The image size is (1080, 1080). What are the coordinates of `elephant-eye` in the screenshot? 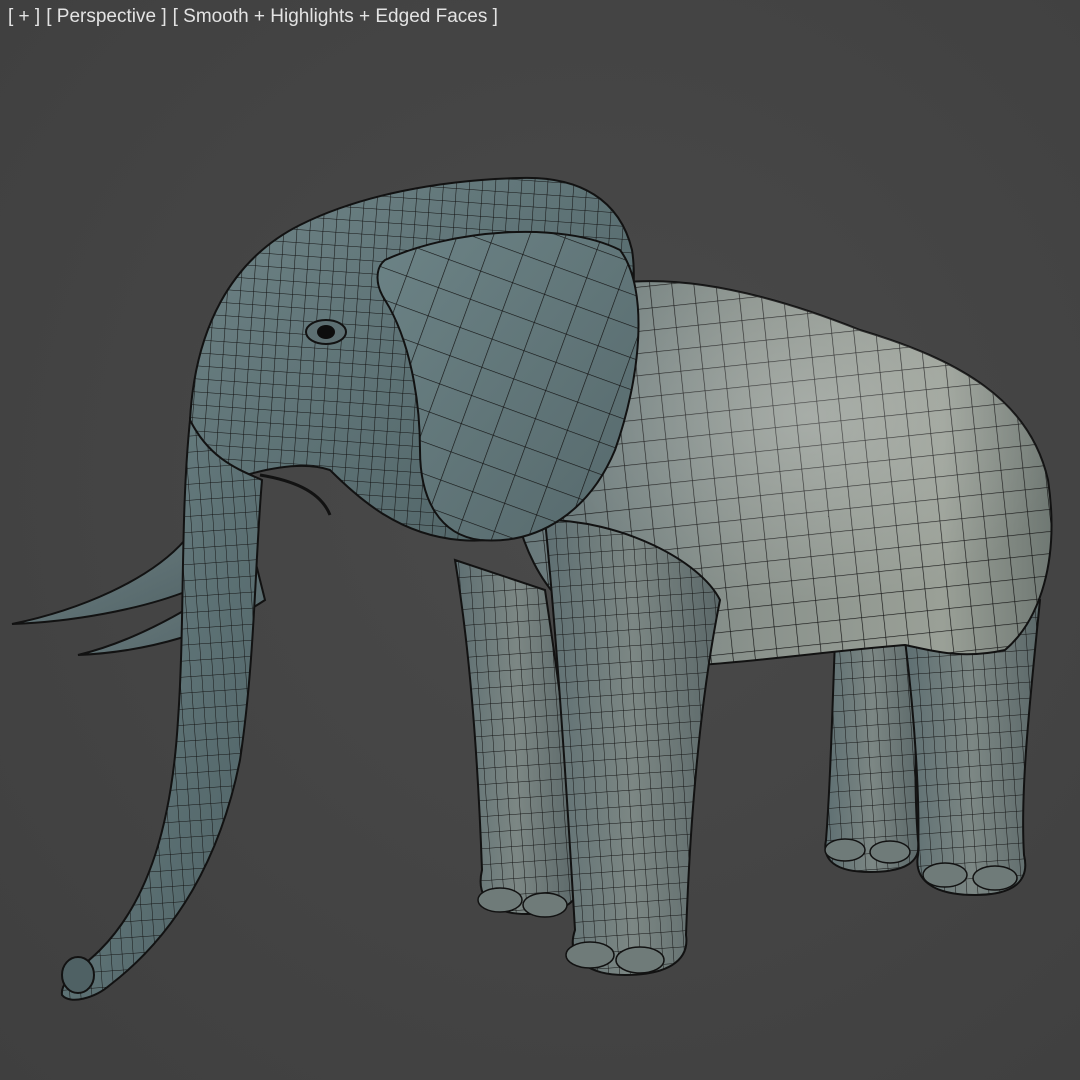 It's located at (326, 332).